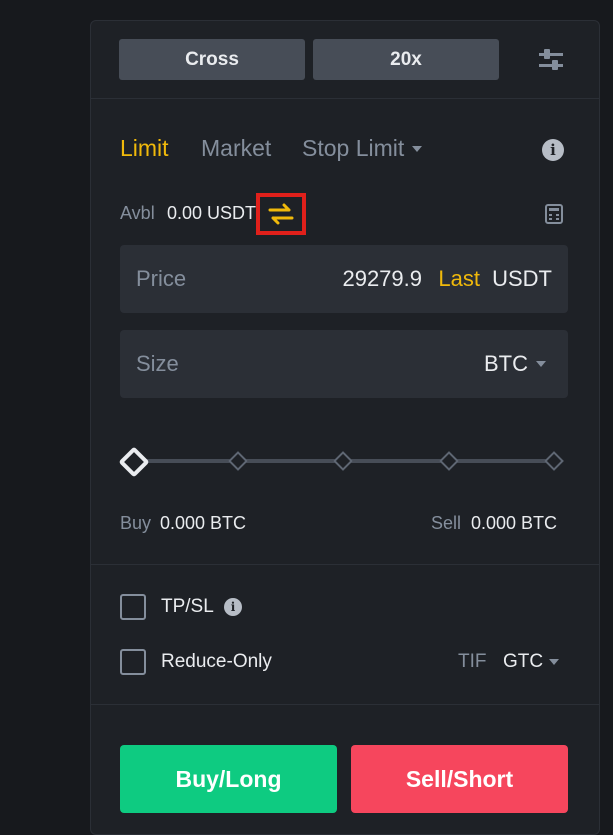 The height and width of the screenshot is (835, 613). Describe the element at coordinates (506, 364) in the screenshot. I see `size-unit-select: BTC` at that location.